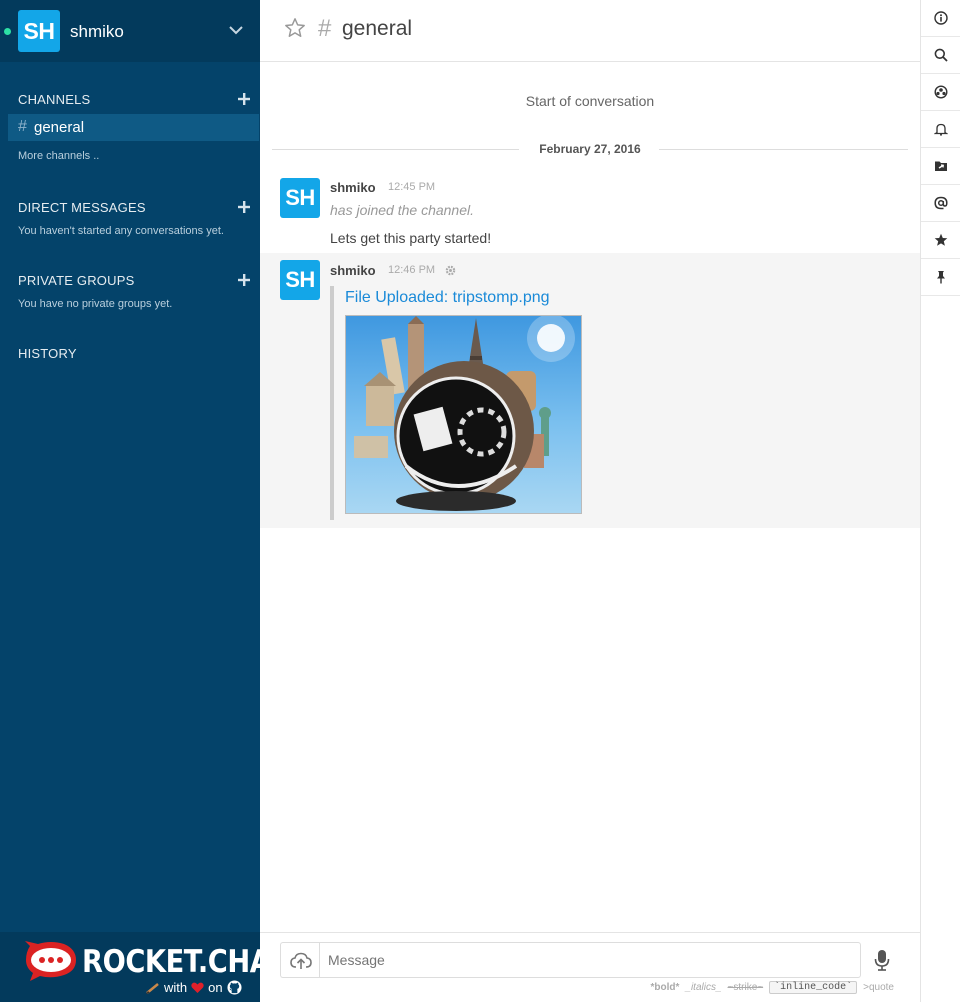  Describe the element at coordinates (22, 126) in the screenshot. I see `hash-icon: #` at that location.